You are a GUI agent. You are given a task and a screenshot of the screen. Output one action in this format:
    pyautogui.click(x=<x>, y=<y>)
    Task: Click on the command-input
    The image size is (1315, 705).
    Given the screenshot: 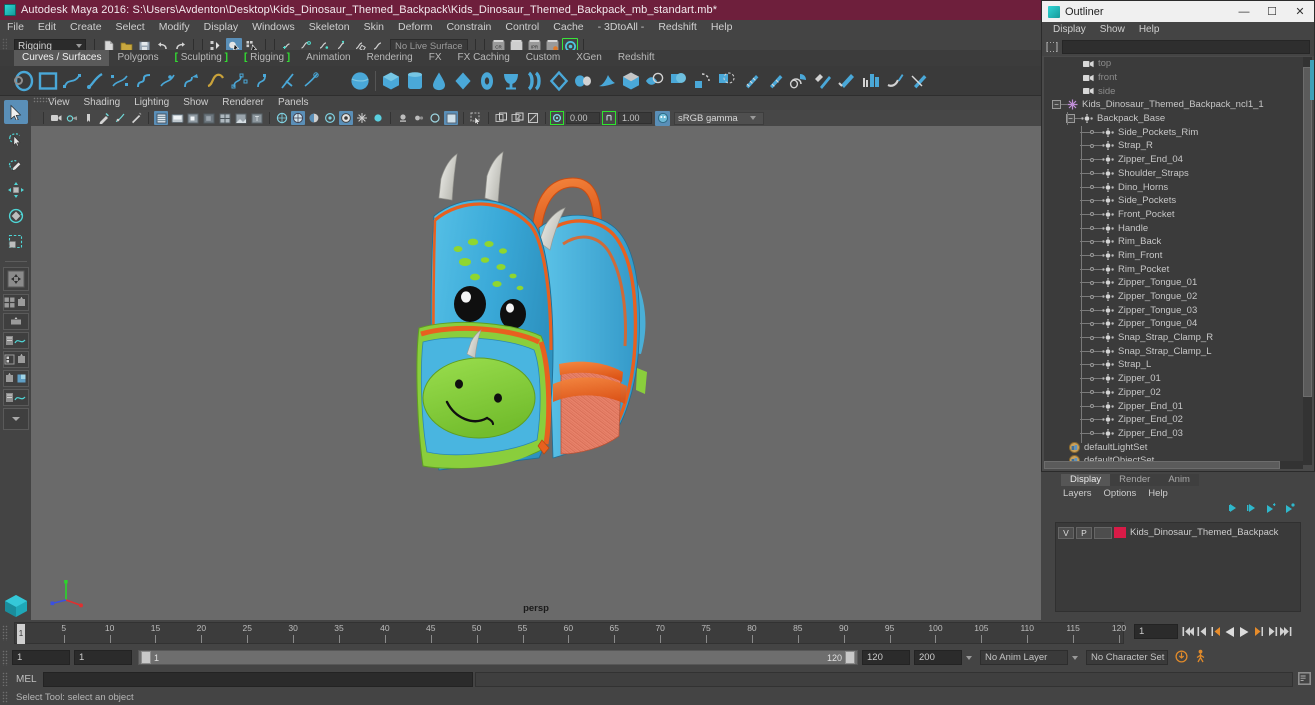 What is the action you would take?
    pyautogui.click(x=257, y=679)
    